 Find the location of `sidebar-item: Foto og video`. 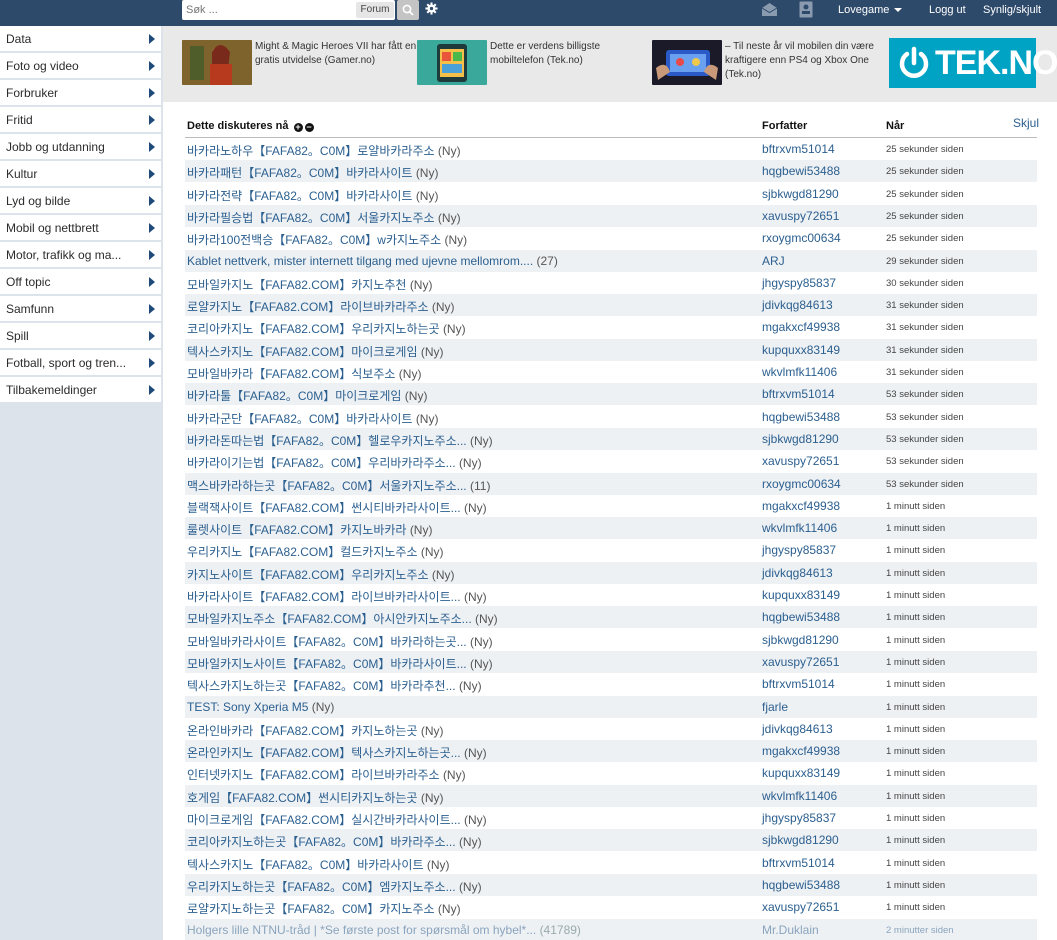

sidebar-item: Foto og video is located at coordinates (80, 66).